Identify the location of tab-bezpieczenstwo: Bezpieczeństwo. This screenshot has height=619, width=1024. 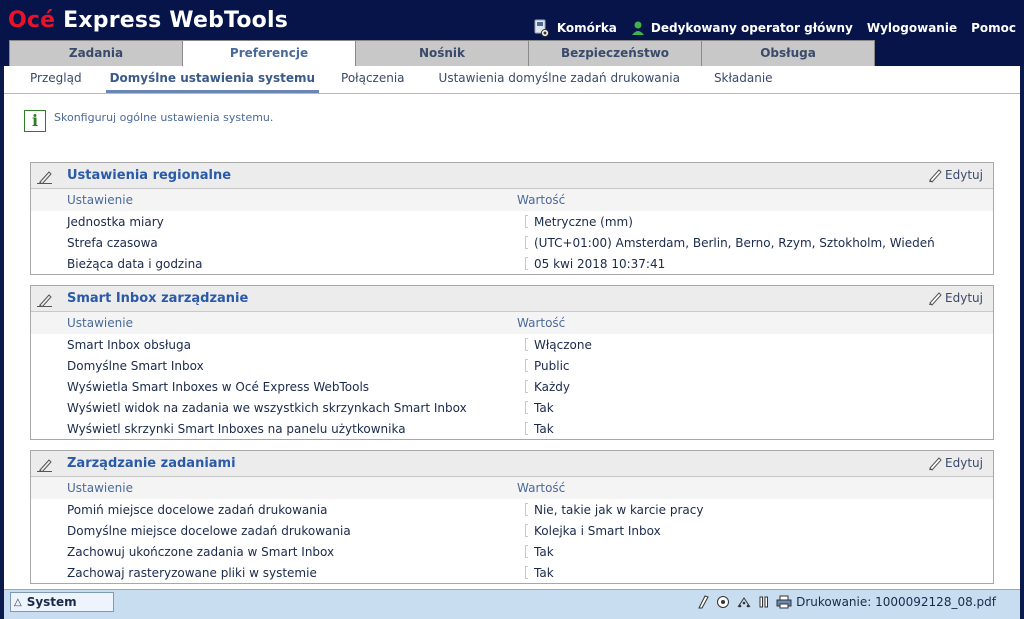
(615, 53).